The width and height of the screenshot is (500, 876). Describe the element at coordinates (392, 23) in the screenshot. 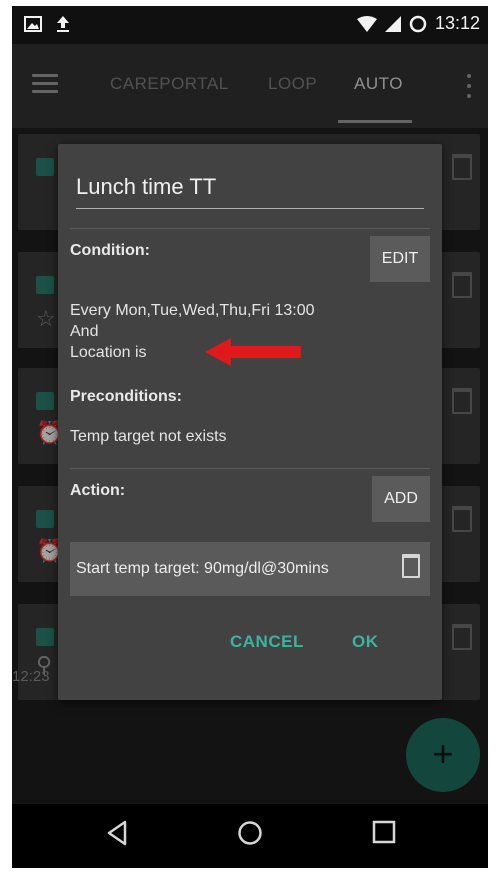

I see `signal-icon` at that location.